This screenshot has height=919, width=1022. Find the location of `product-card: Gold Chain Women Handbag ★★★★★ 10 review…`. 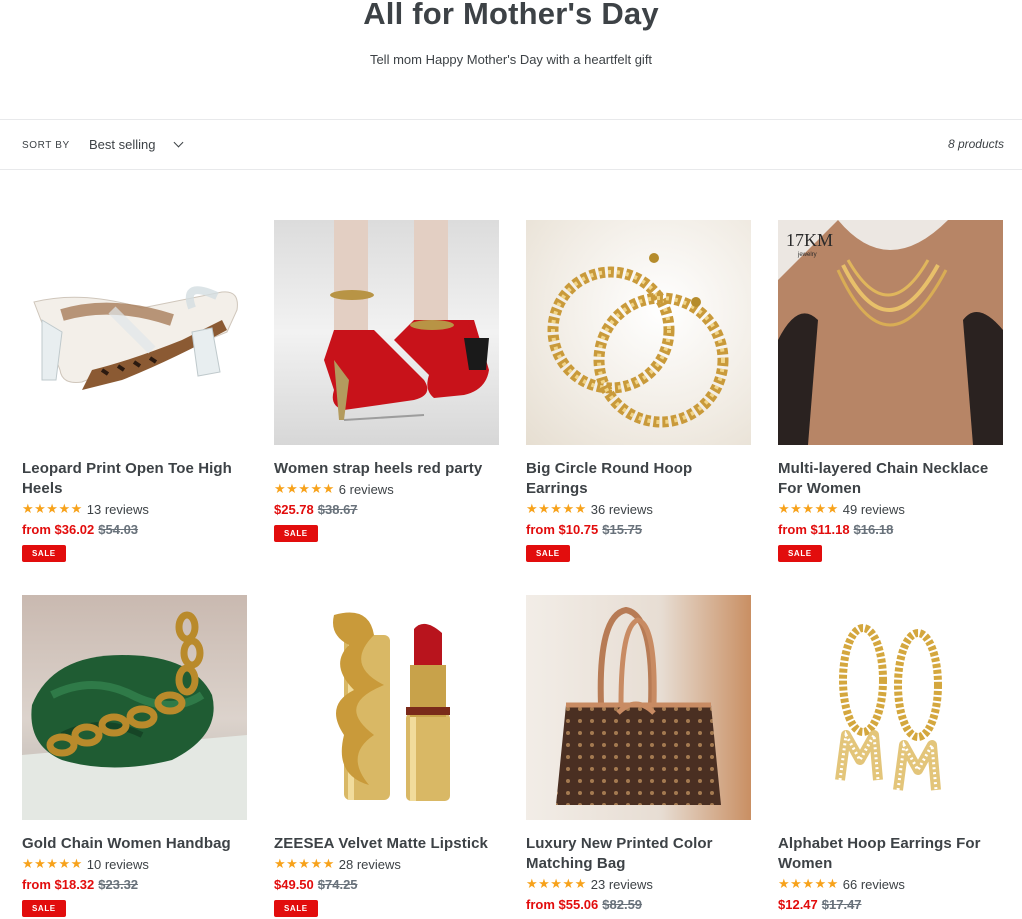

product-card: Gold Chain Women Handbag ★★★★★ 10 review… is located at coordinates (134, 756).